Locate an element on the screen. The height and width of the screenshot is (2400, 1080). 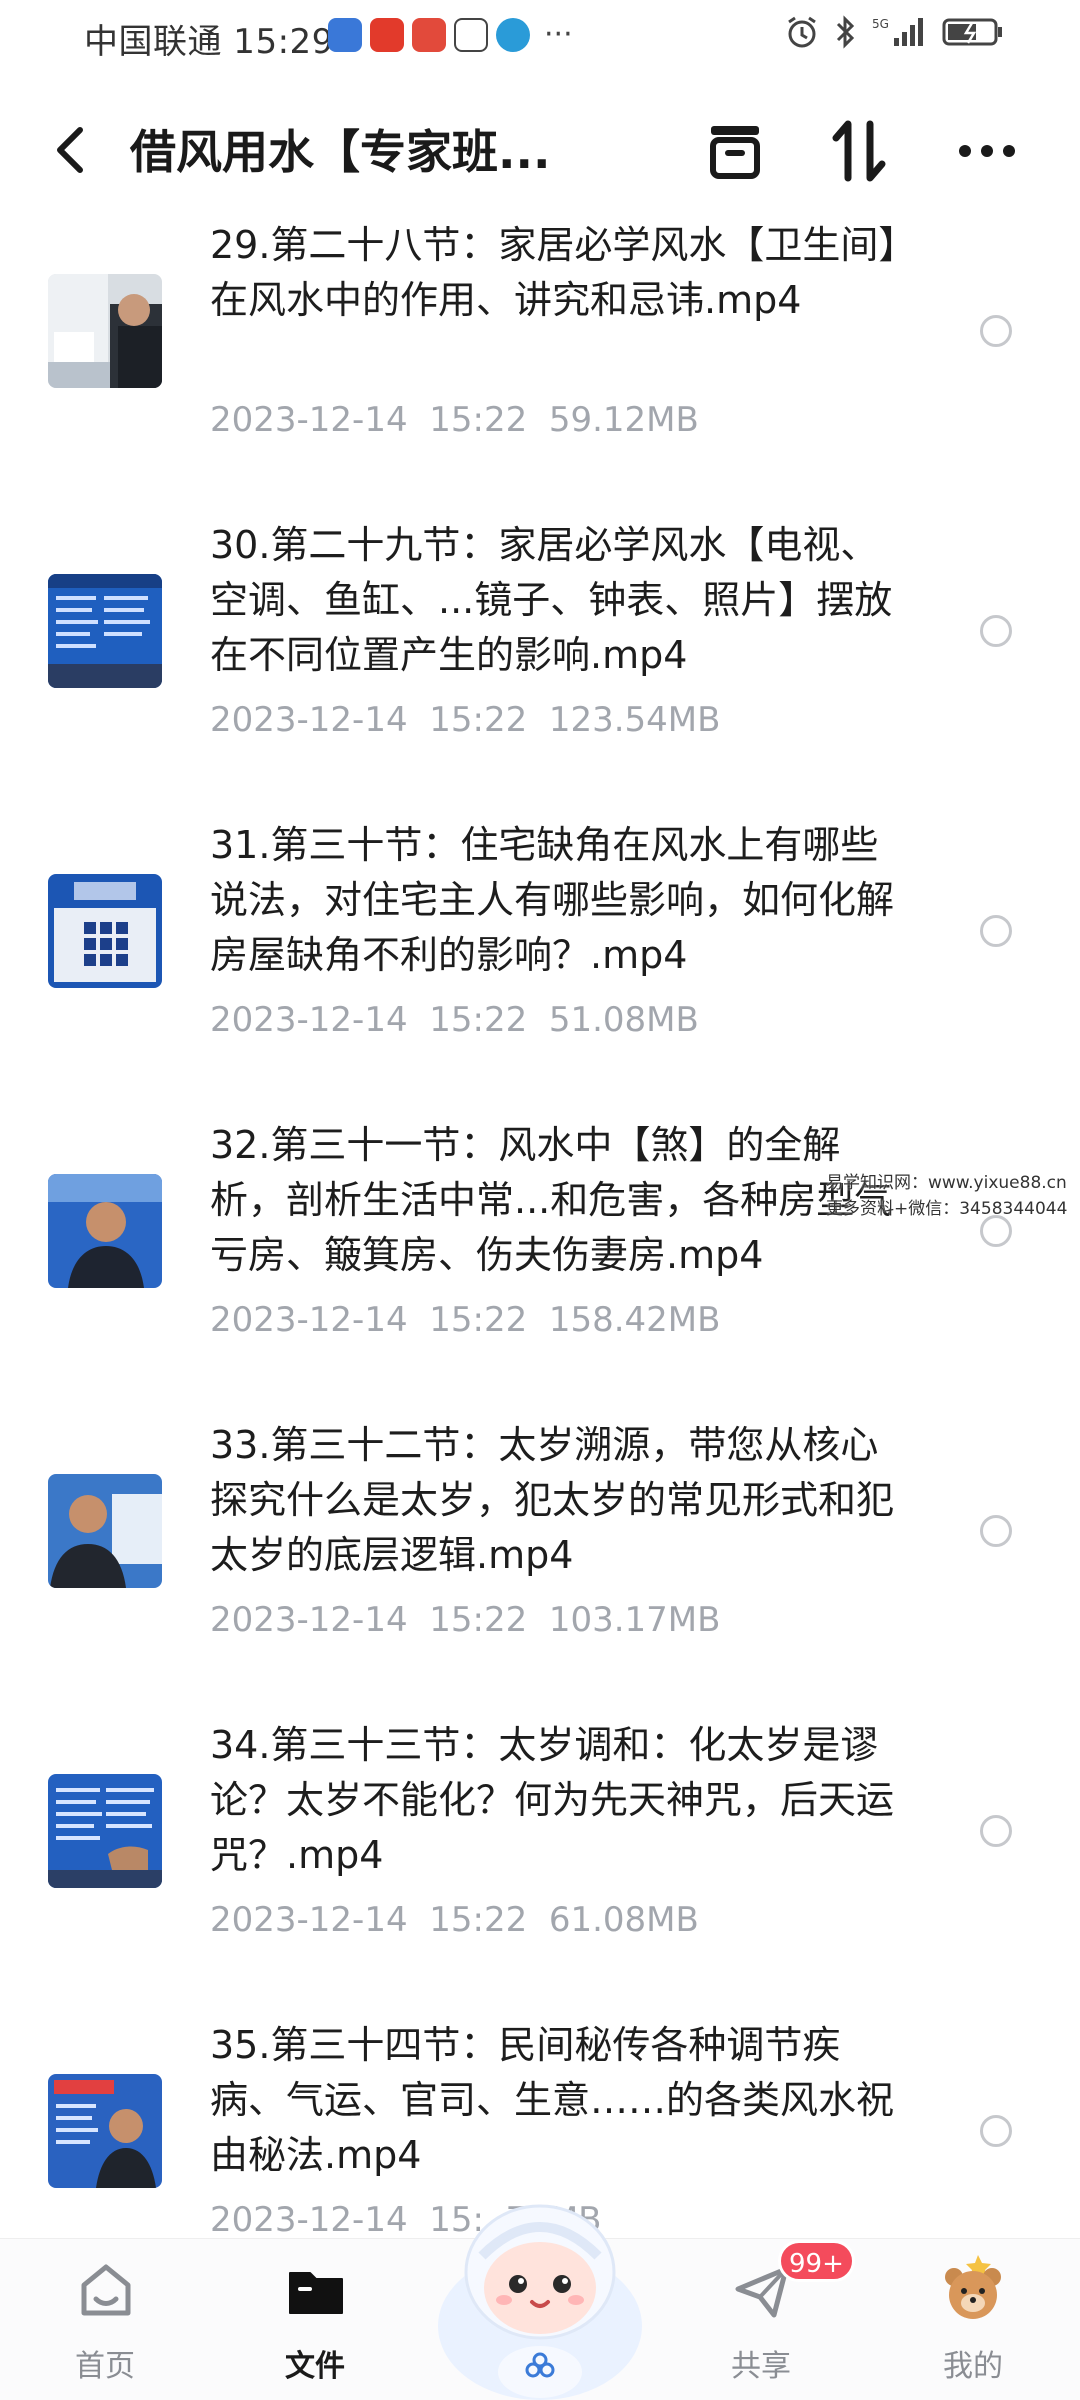
signal-icon: 5G is located at coordinates (897, 31).